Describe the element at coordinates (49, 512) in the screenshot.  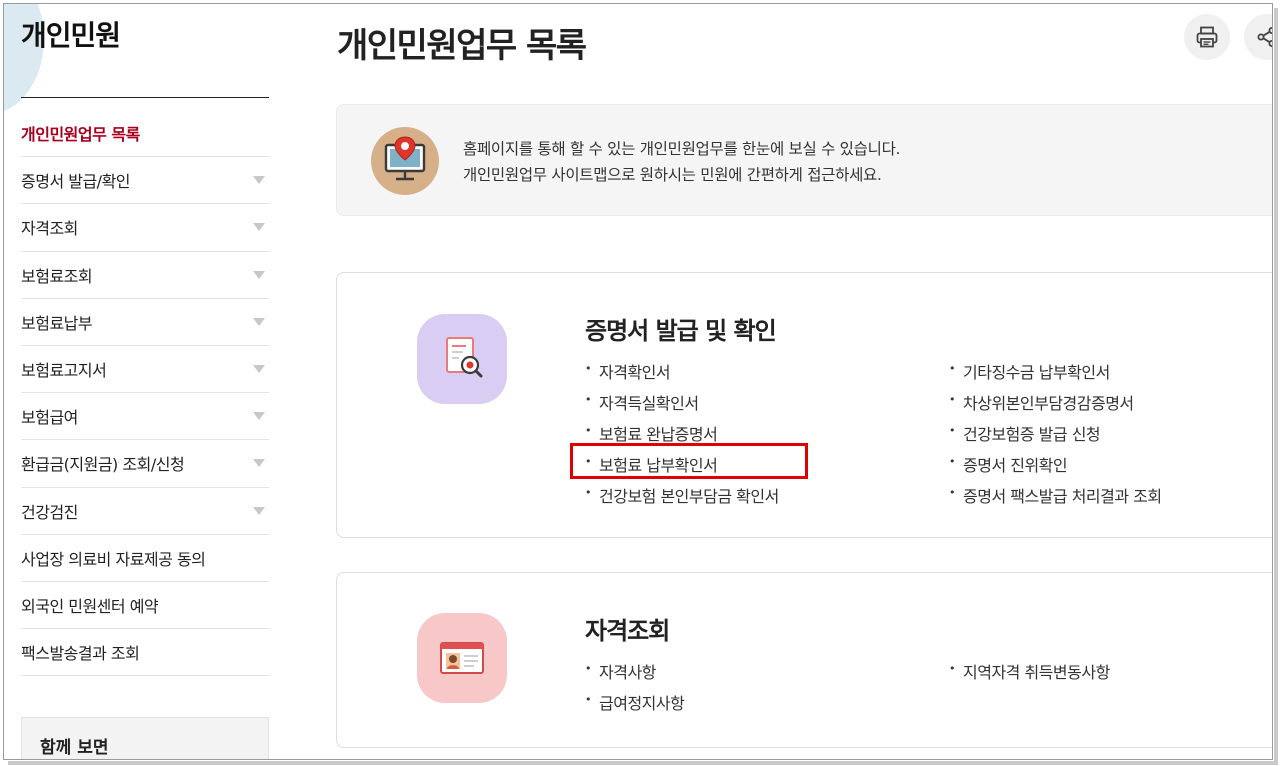
I see `sidebar-item-label: 건강검진` at that location.